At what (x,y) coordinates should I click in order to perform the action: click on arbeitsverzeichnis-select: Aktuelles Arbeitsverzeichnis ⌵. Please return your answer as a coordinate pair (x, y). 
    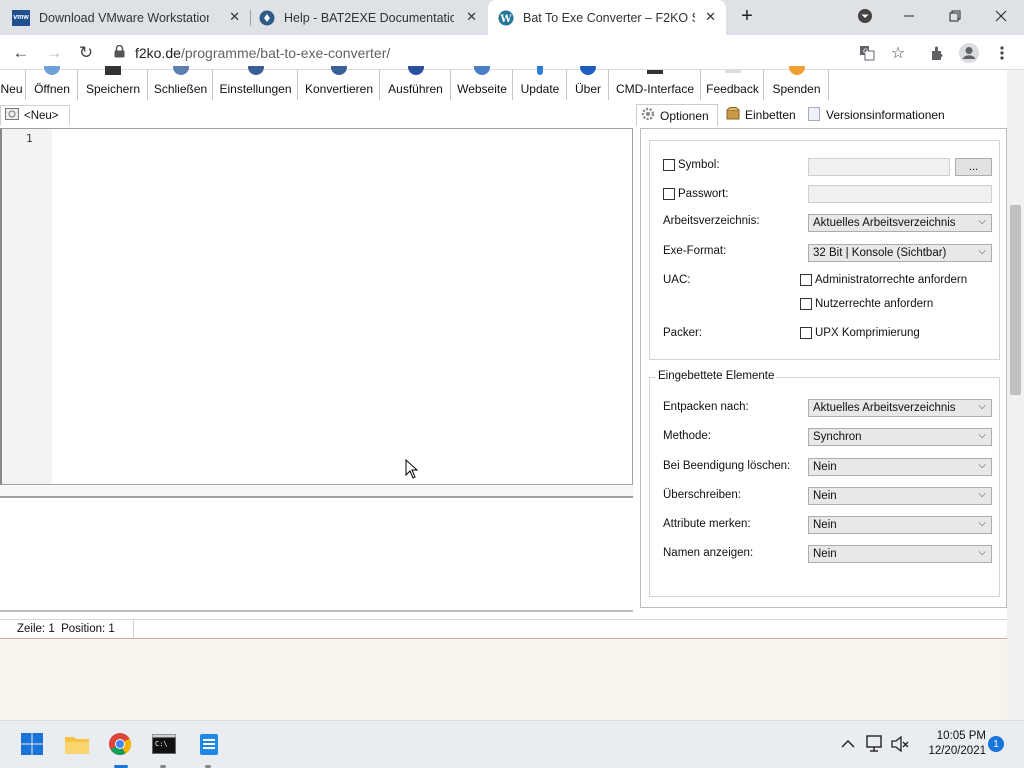
    Looking at the image, I should click on (900, 223).